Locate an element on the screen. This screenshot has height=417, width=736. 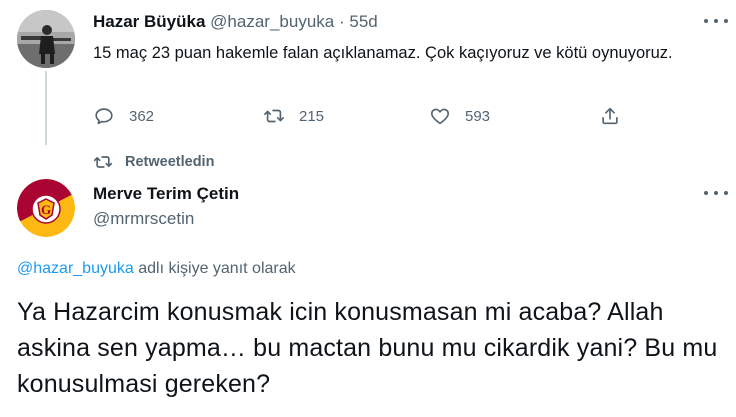
tweet-time: 55d is located at coordinates (363, 21).